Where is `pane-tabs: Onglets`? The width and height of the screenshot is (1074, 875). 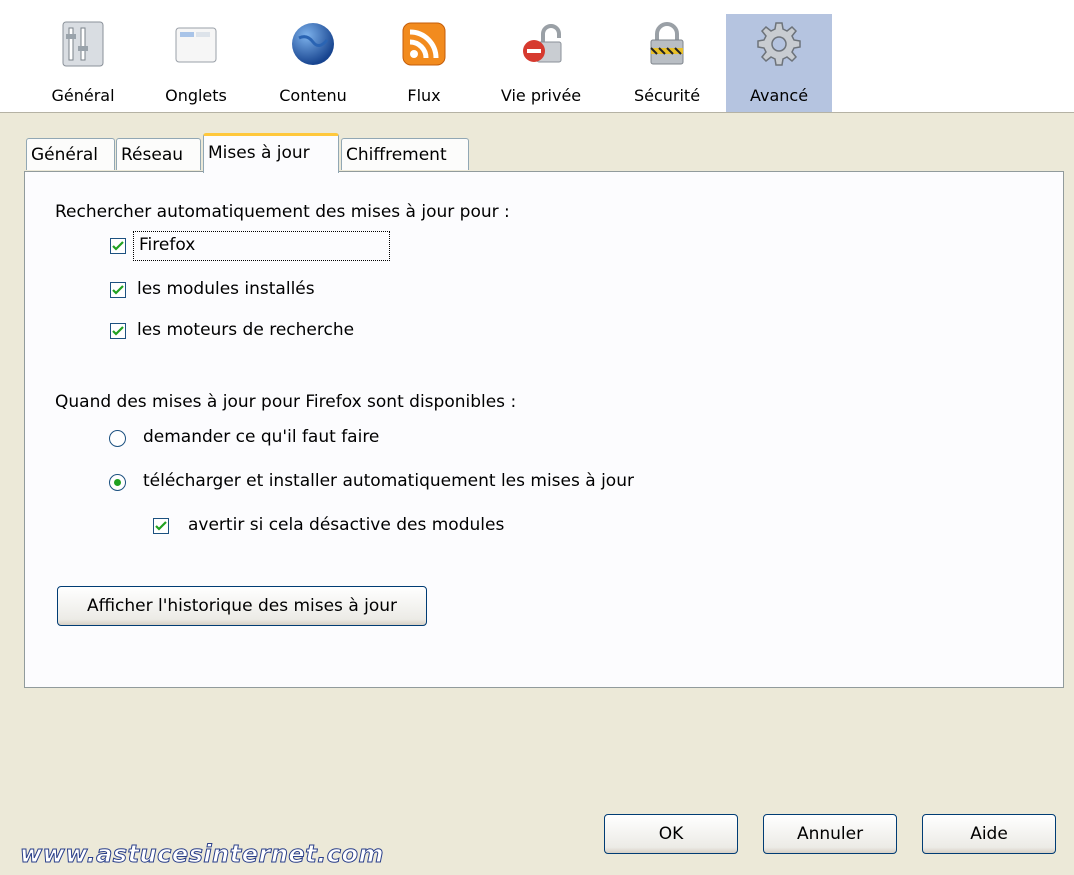 pane-tabs: Onglets is located at coordinates (196, 63).